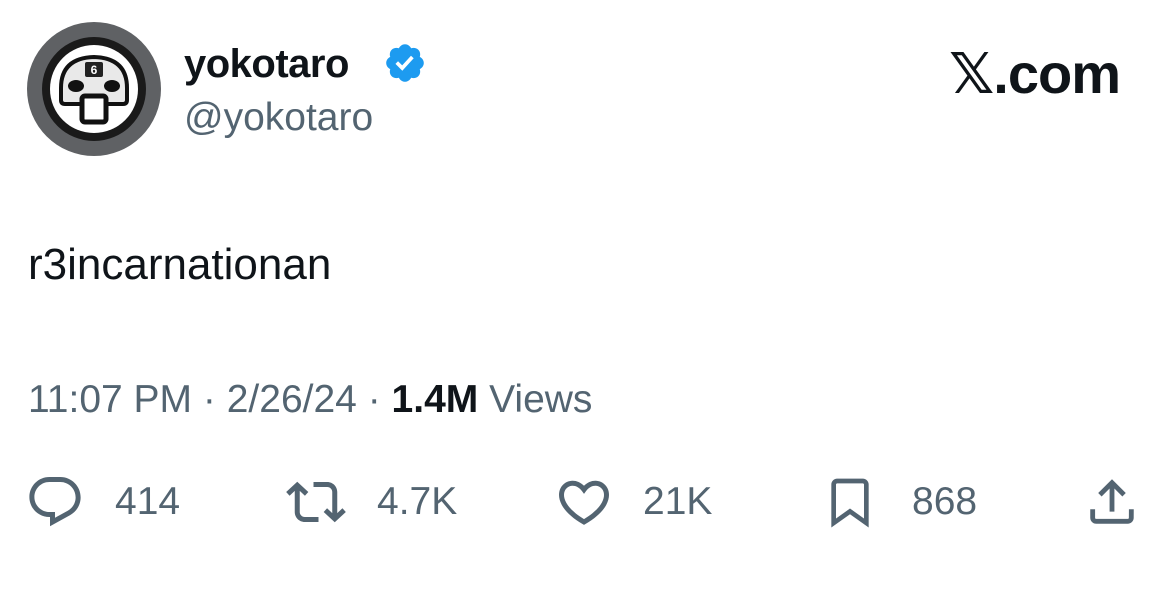 The width and height of the screenshot is (1170, 594). What do you see at coordinates (435, 399) in the screenshot?
I see `views-count: 1.4M` at bounding box center [435, 399].